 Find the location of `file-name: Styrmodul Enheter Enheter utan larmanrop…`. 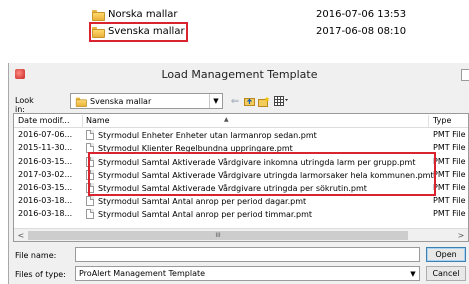

file-name: Styrmodul Enheter Enheter utan larmanrop… is located at coordinates (207, 135).